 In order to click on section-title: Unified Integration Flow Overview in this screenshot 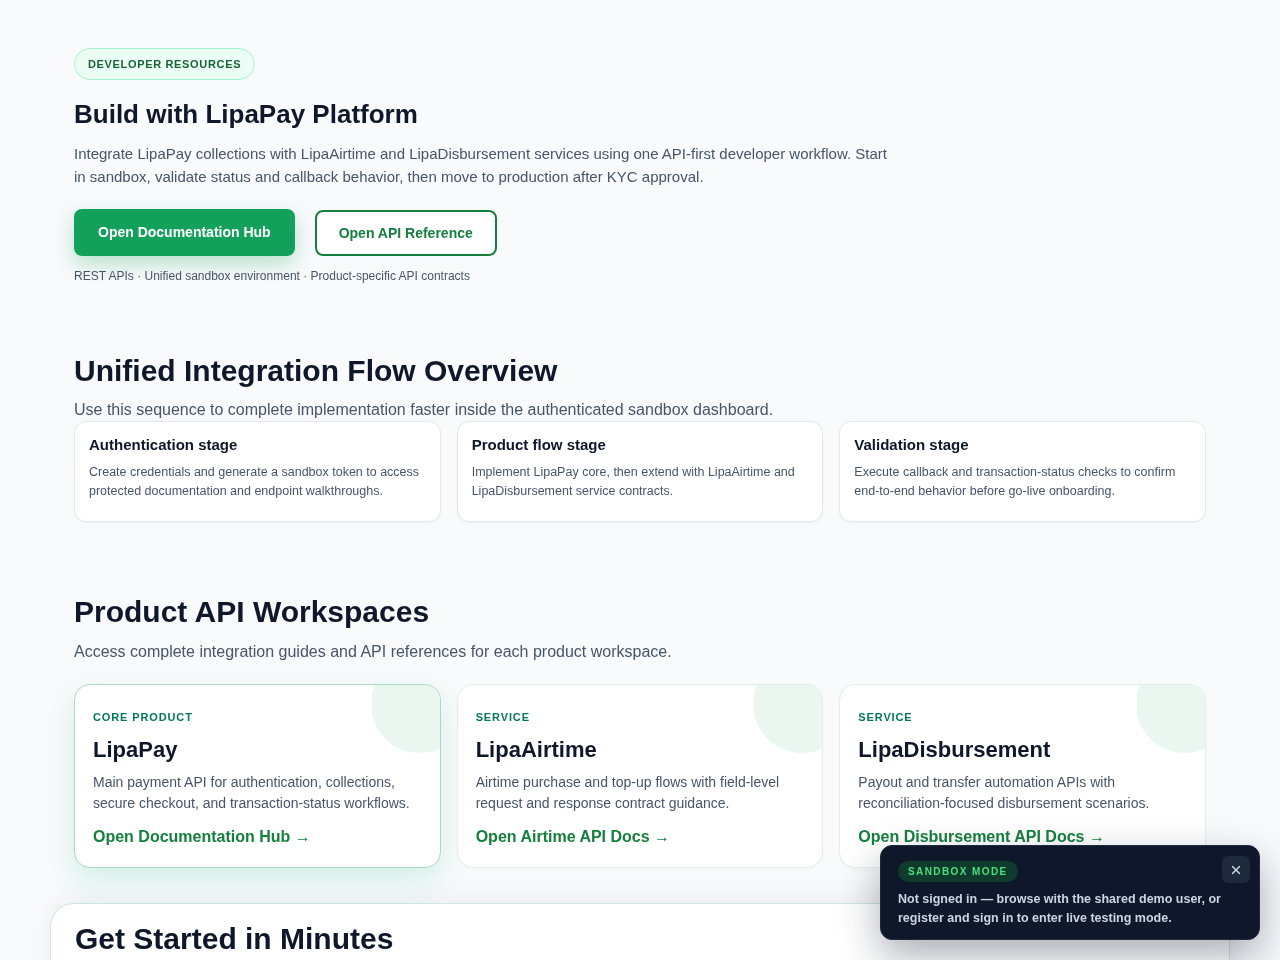, I will do `click(316, 371)`.